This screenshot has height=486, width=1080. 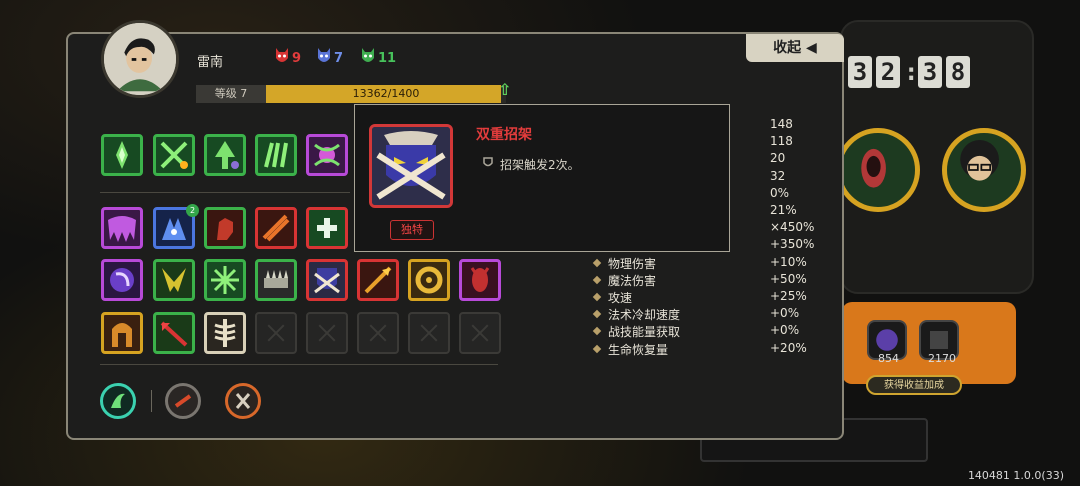 I want to click on collapse-button: 收起 ◀, so click(x=795, y=48).